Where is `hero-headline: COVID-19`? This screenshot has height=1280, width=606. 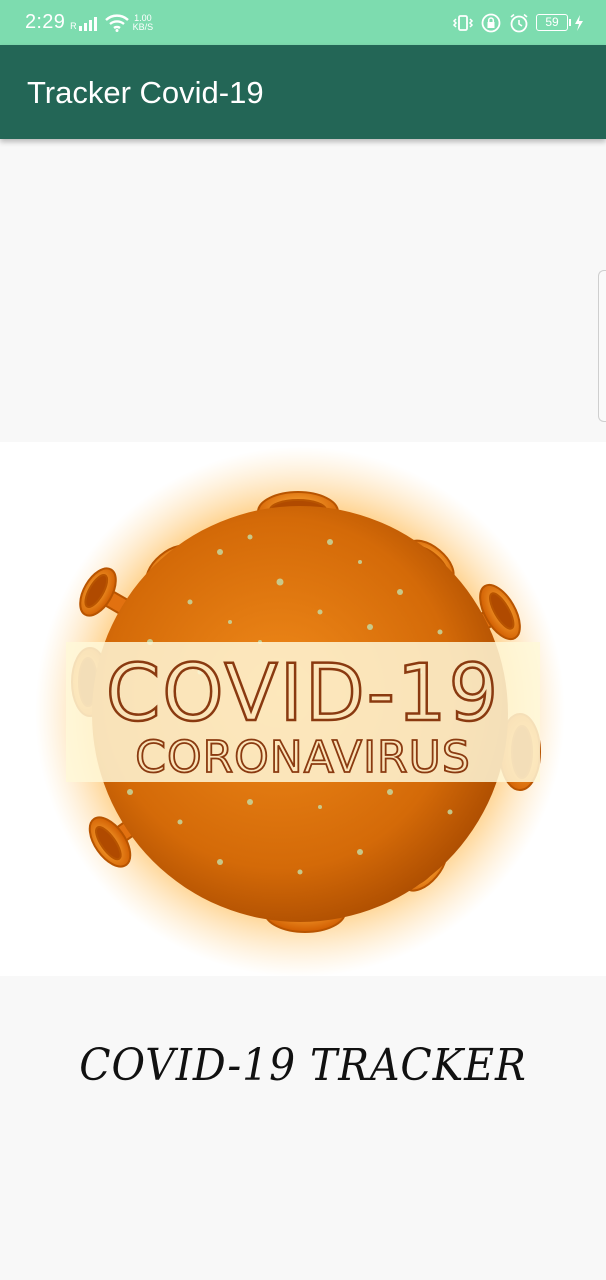 hero-headline: COVID-19 is located at coordinates (303, 694).